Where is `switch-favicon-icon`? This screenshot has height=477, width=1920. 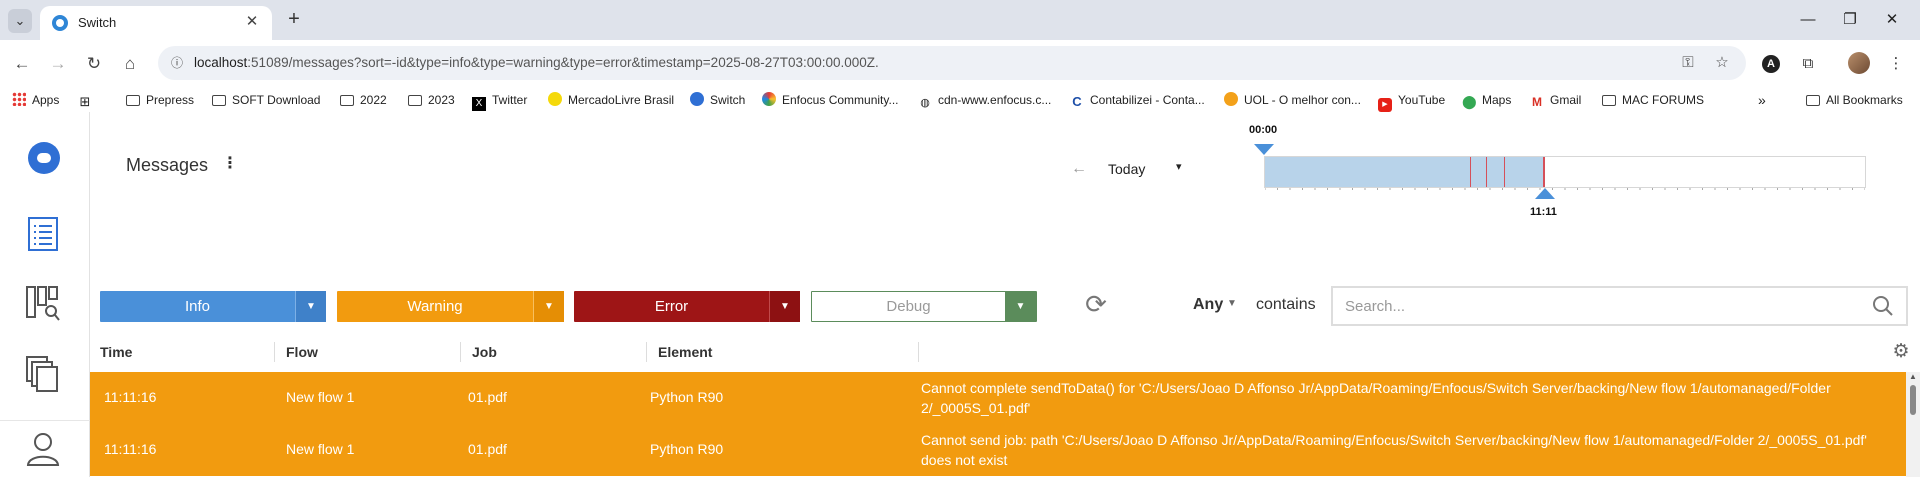 switch-favicon-icon is located at coordinates (60, 23).